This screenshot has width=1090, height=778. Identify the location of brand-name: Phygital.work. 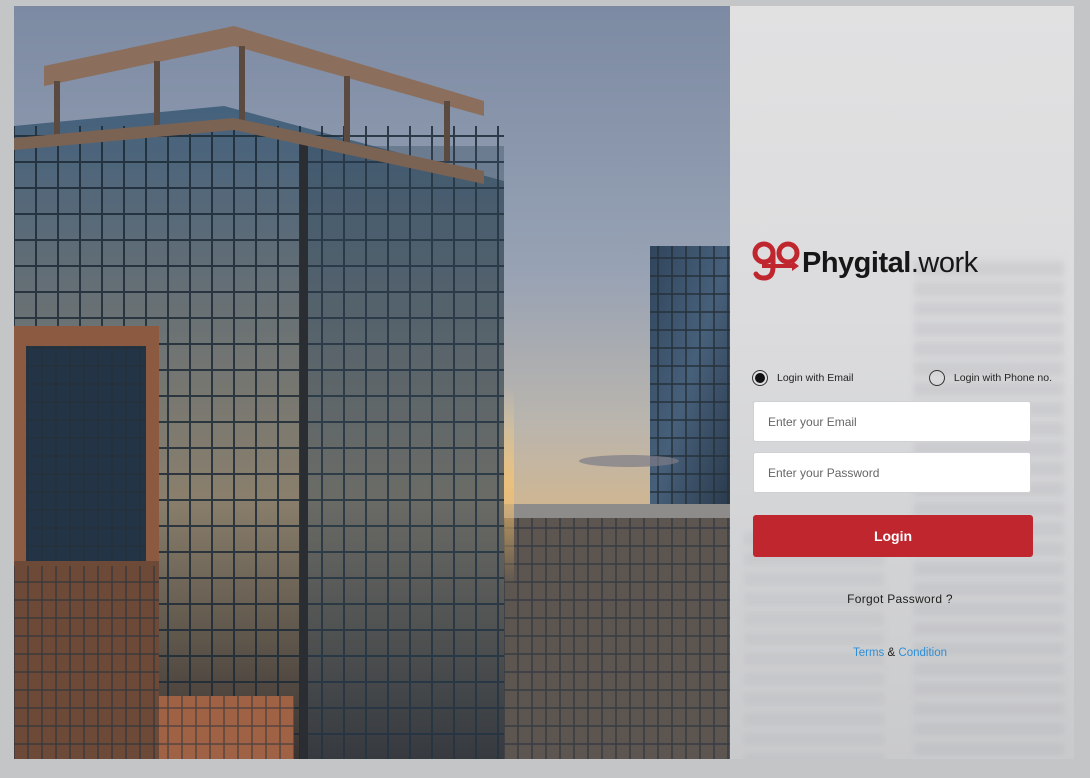
(890, 262).